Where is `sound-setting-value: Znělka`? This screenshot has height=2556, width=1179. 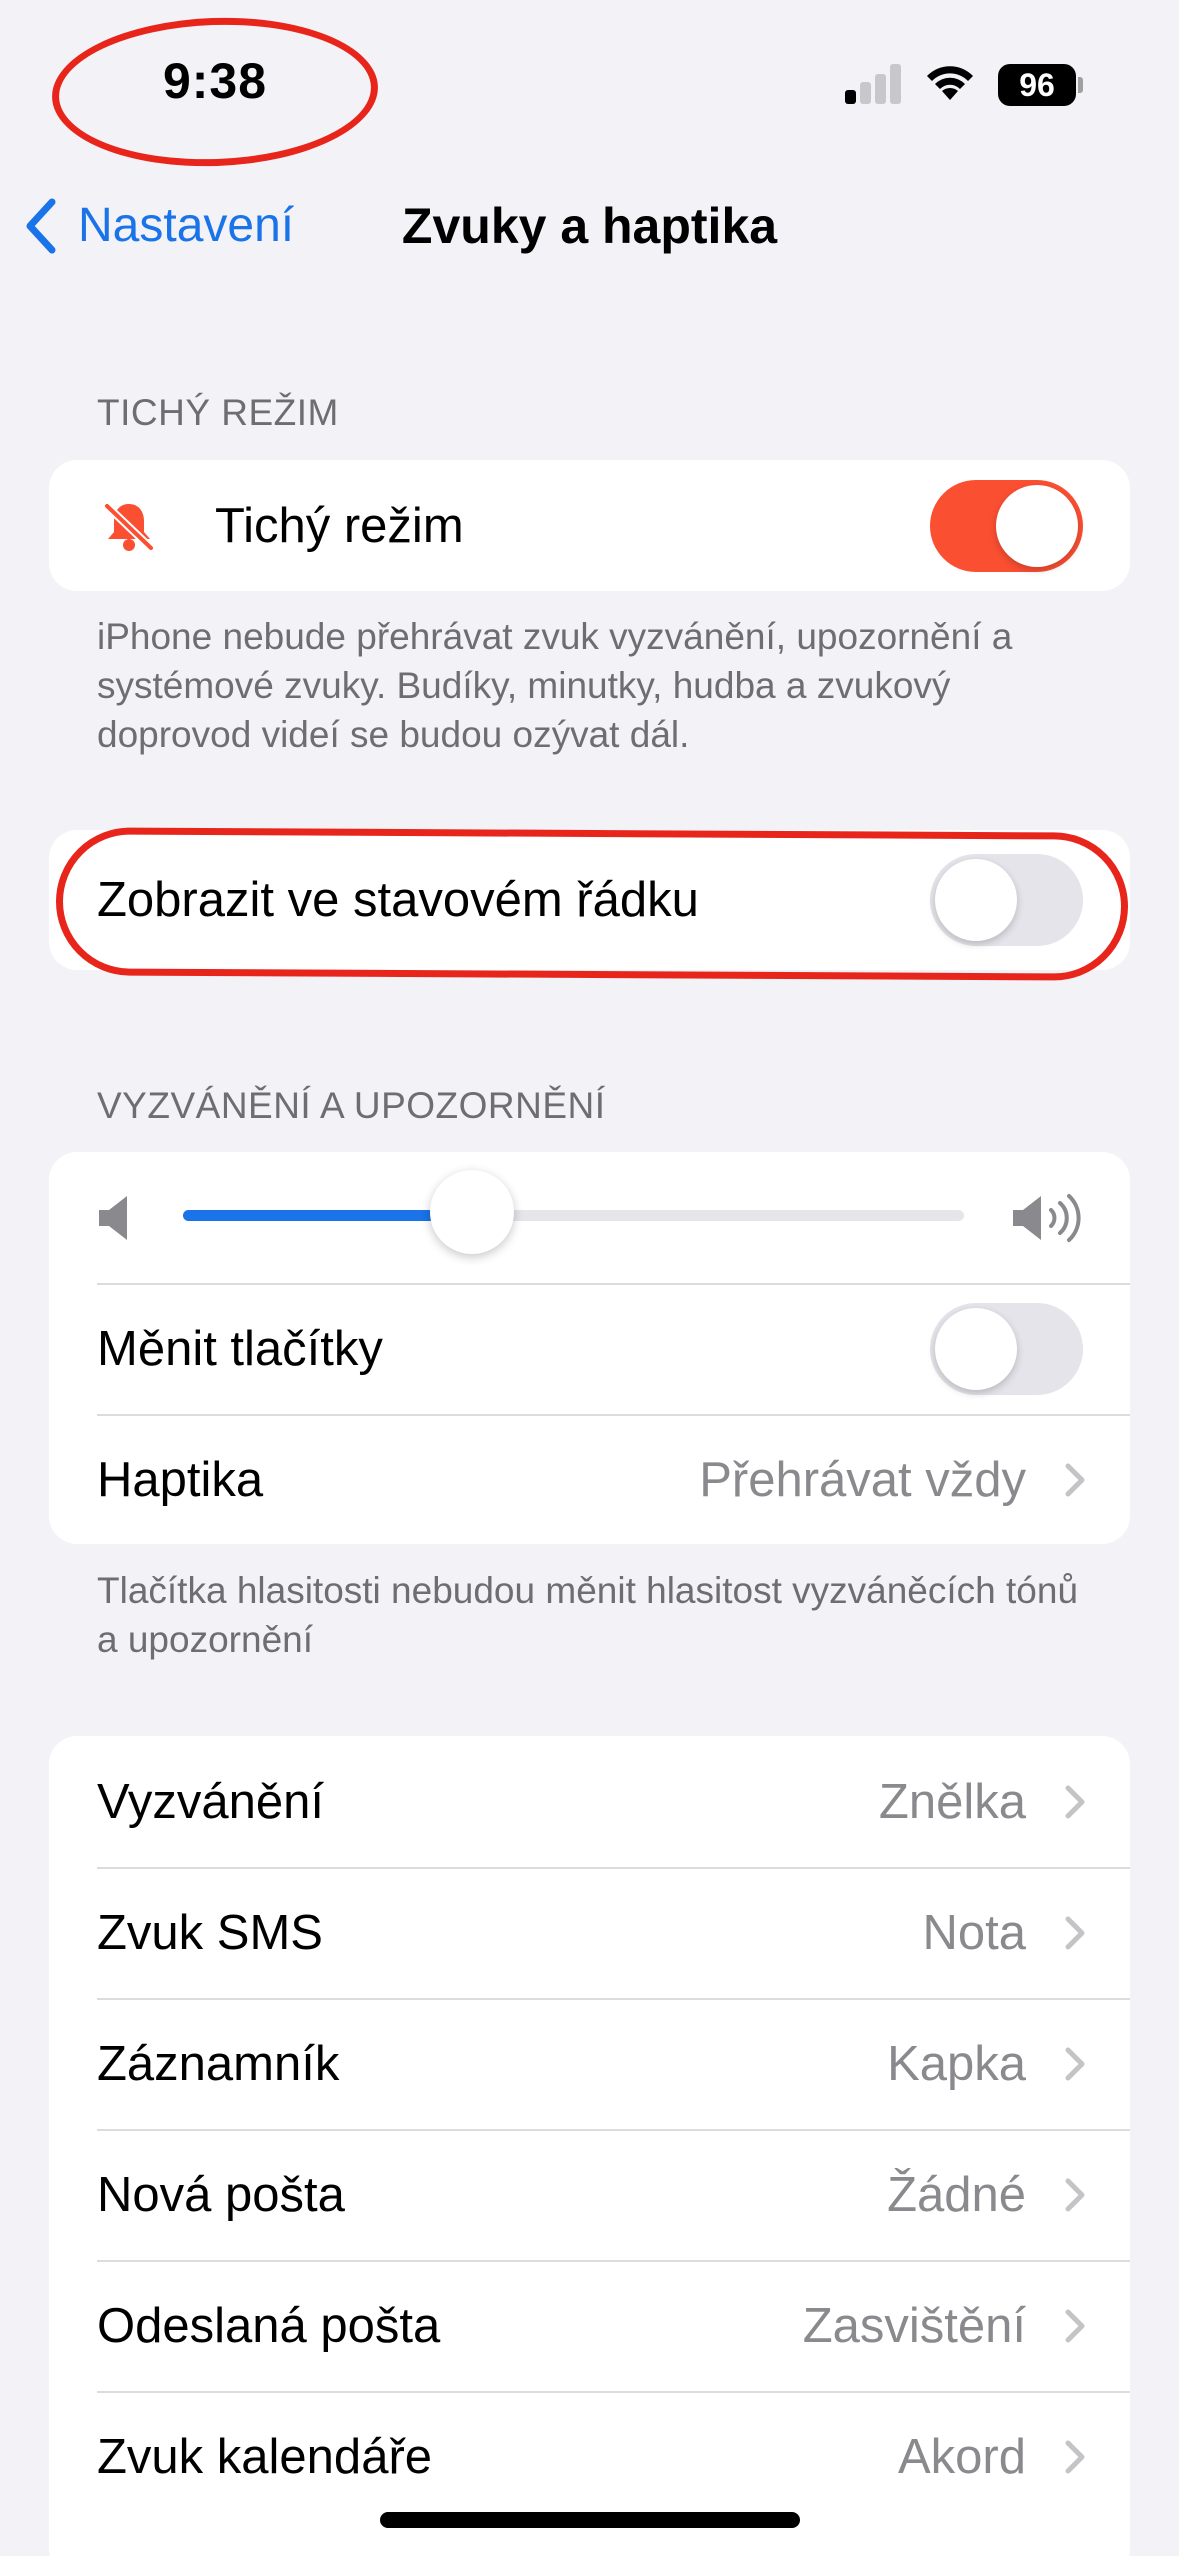
sound-setting-value: Znělka is located at coordinates (952, 1801).